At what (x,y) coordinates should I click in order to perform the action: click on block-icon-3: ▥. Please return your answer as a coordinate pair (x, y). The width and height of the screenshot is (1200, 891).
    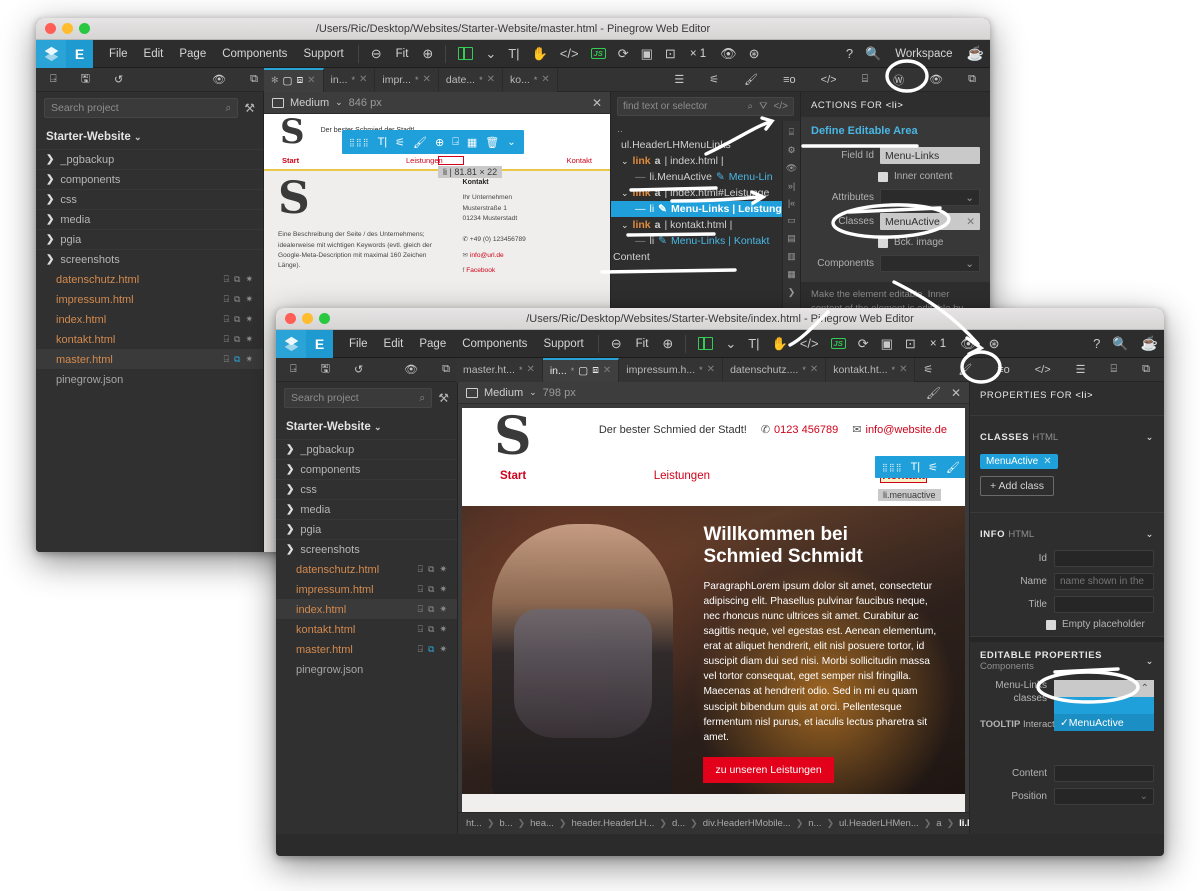
    Looking at the image, I should click on (791, 256).